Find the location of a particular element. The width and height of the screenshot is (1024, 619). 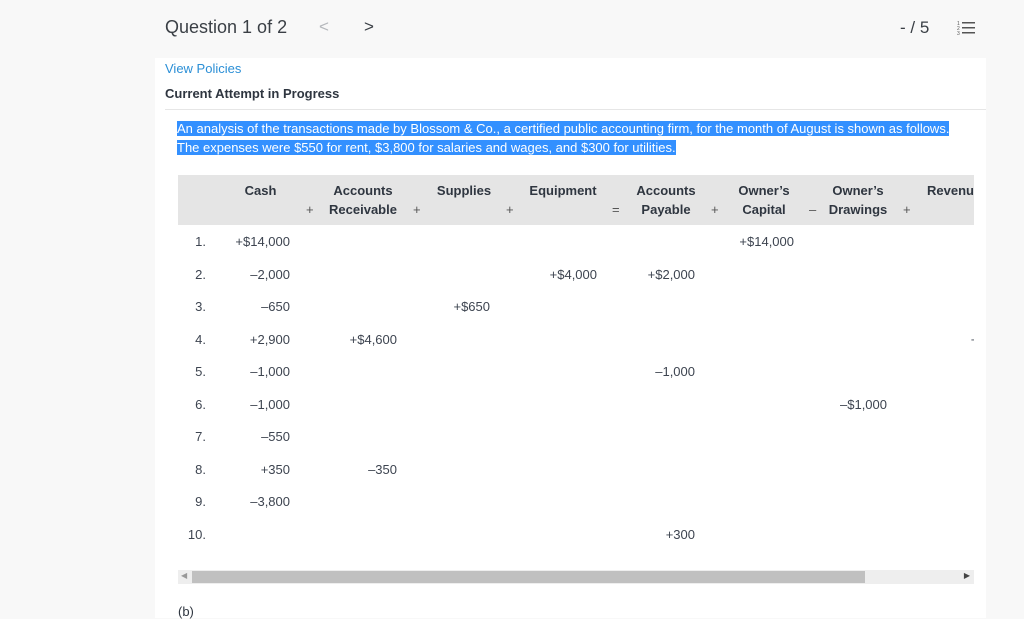

cell-cash: –650 is located at coordinates (275, 306).